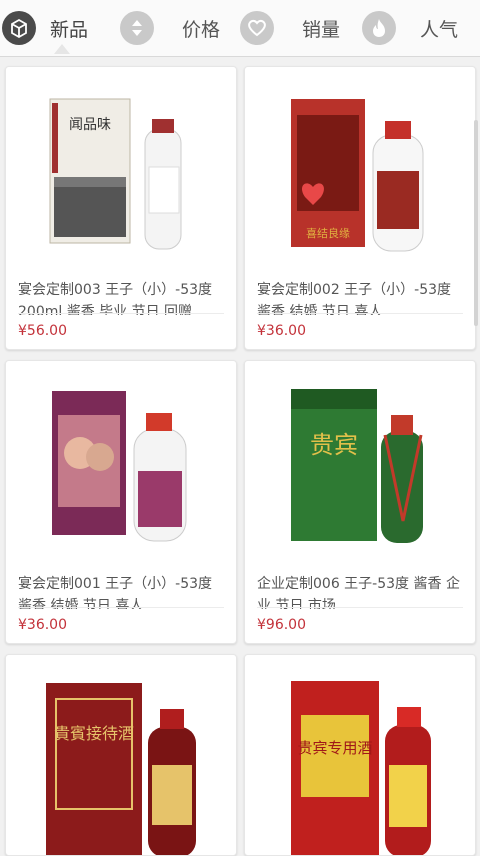 The width and height of the screenshot is (480, 856). I want to click on tab-sales-label: 销量, so click(321, 29).